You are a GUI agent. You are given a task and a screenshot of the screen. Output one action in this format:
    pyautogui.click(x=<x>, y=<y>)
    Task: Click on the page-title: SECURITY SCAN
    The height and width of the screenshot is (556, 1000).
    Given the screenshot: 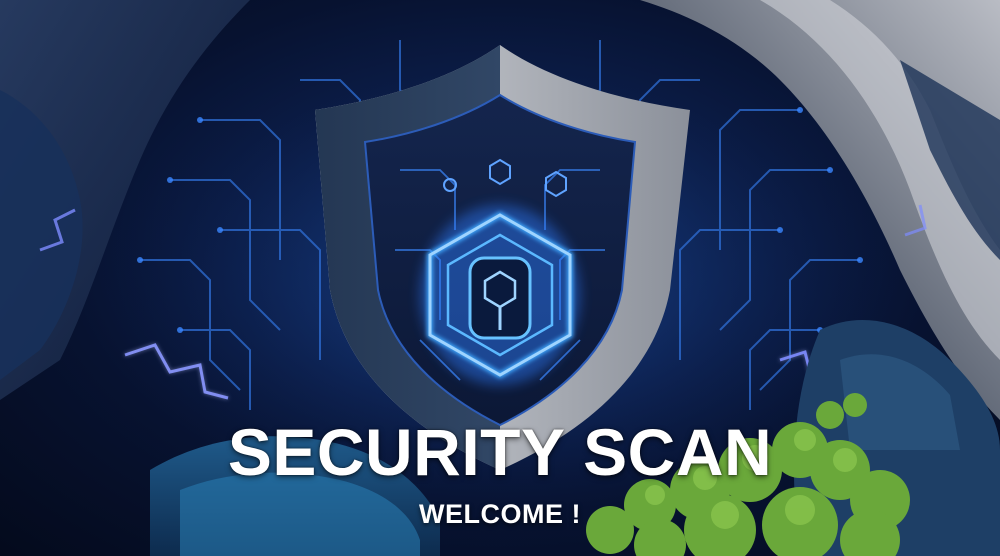 What is the action you would take?
    pyautogui.click(x=500, y=452)
    